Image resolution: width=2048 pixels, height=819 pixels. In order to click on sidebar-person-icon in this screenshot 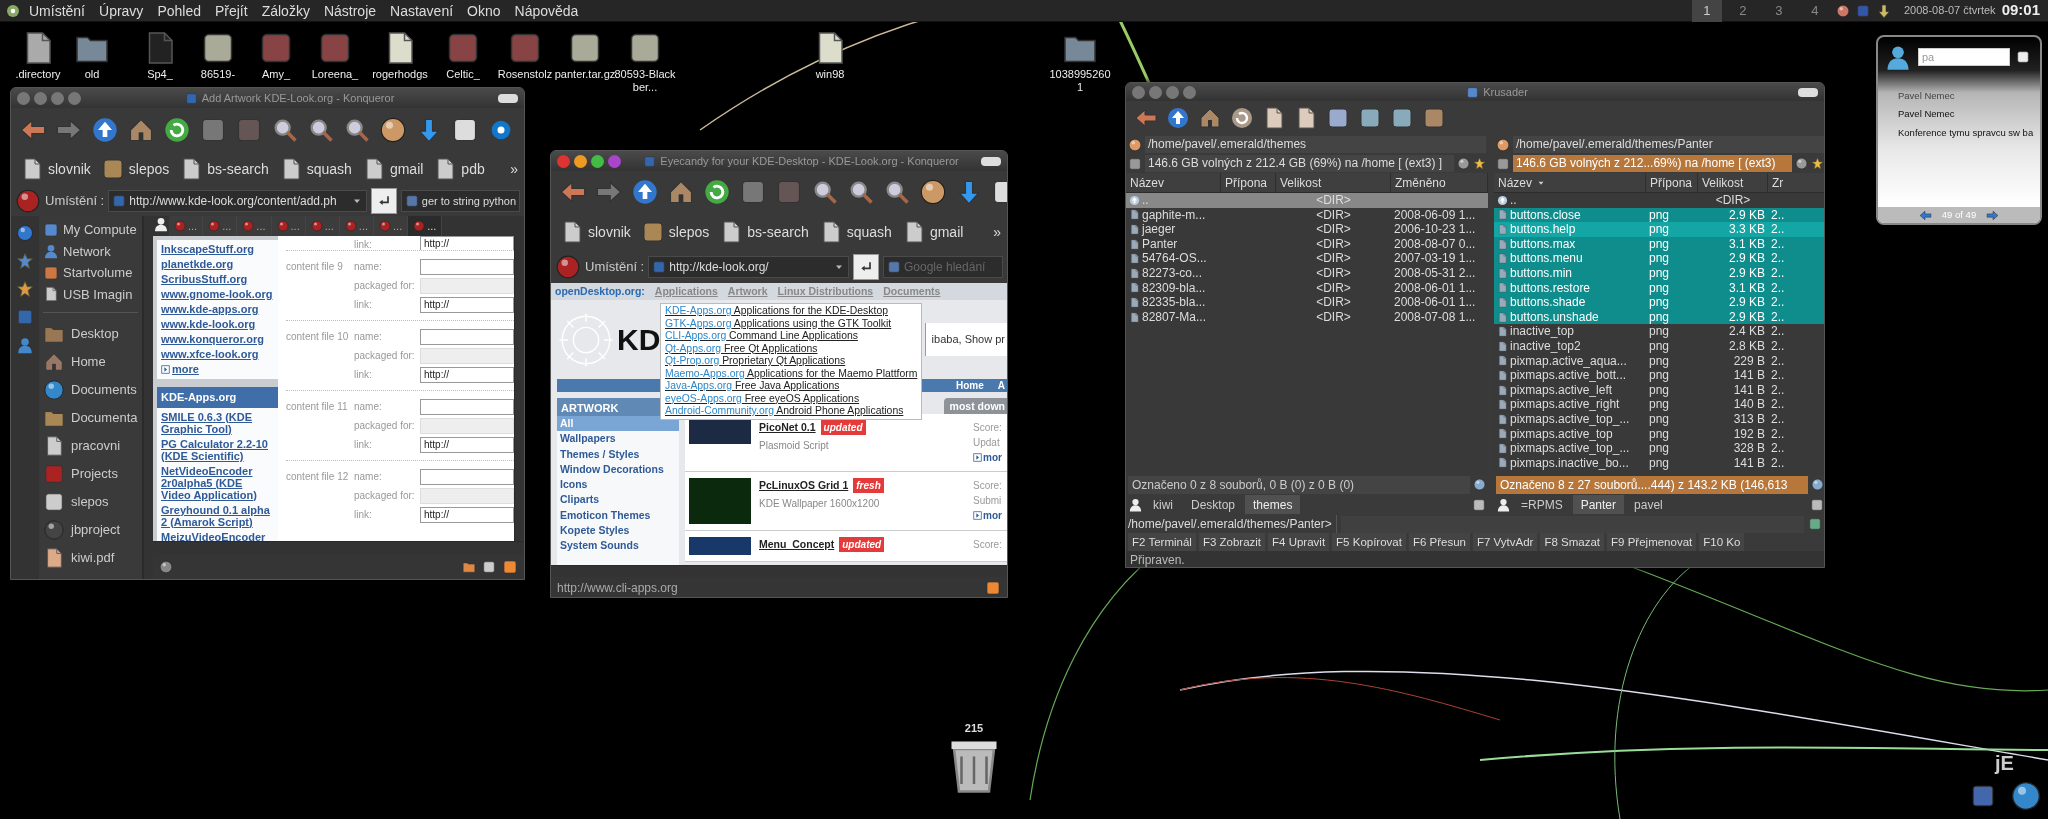, I will do `click(25, 345)`.